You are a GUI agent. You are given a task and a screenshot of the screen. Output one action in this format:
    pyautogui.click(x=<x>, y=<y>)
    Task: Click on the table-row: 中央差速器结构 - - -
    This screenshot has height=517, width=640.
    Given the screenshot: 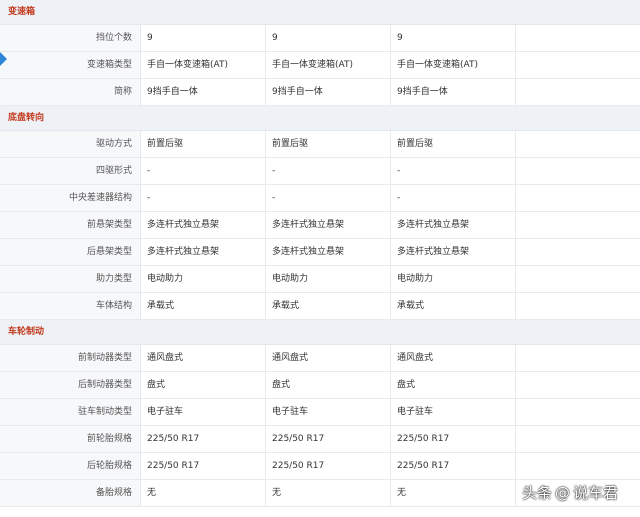 What is the action you would take?
    pyautogui.click(x=320, y=198)
    